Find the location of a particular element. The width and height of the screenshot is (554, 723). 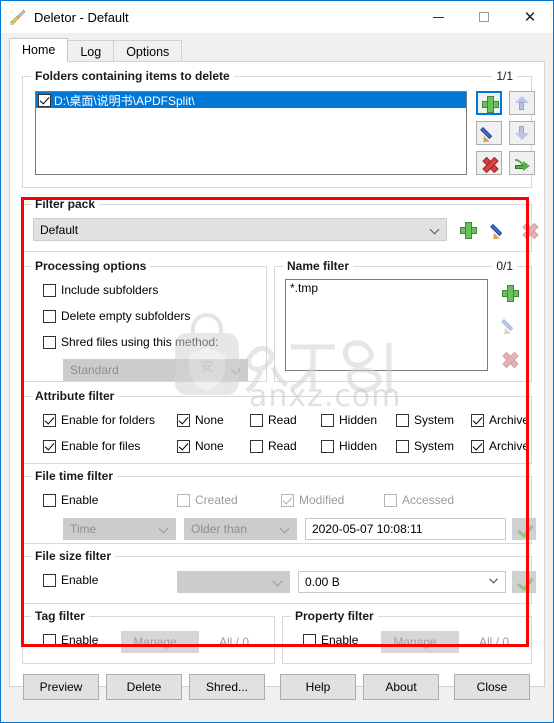

file-size-value: 0.00 B is located at coordinates (322, 582).